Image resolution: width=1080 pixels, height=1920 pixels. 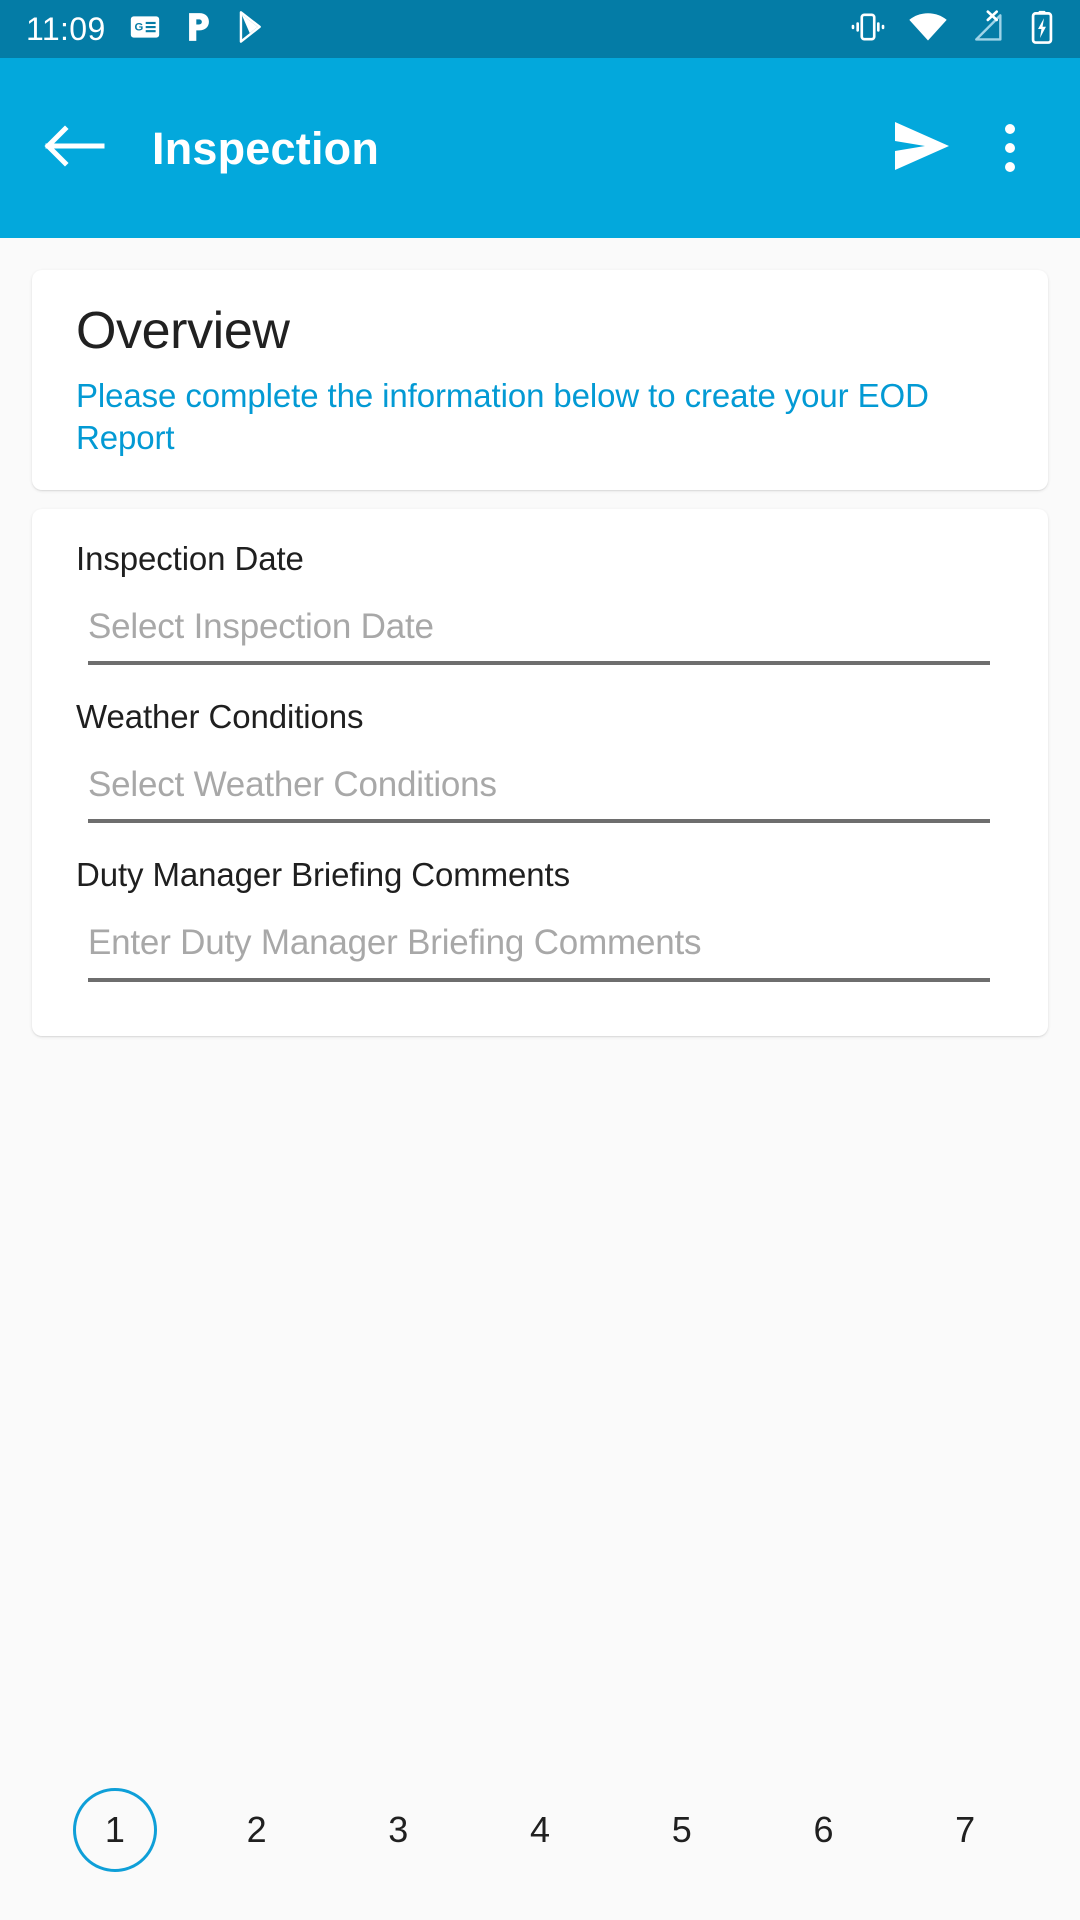 I want to click on page-indicator-4: 4, so click(x=540, y=1830).